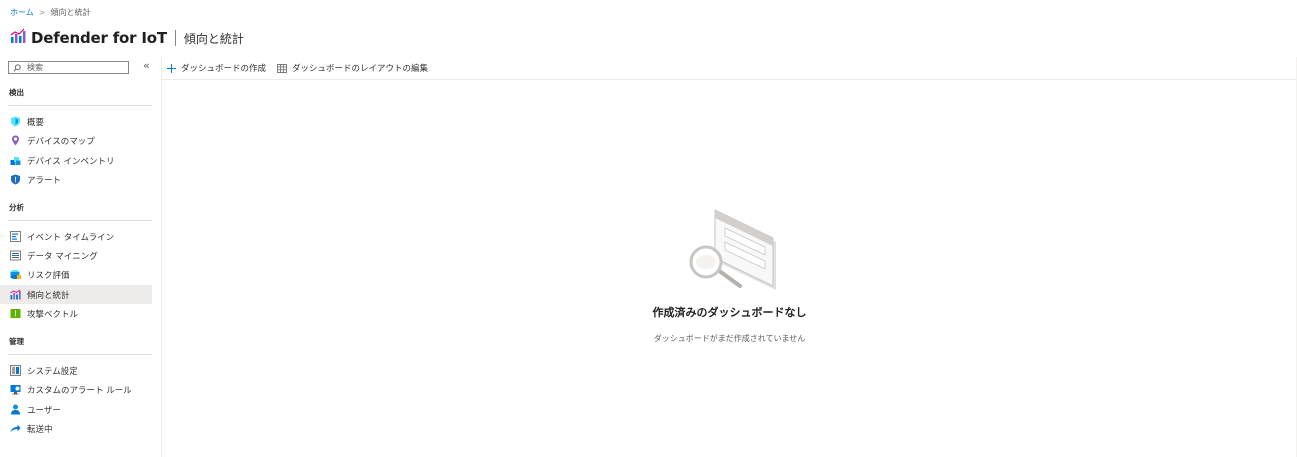 The height and width of the screenshot is (457, 1297). What do you see at coordinates (53, 314) in the screenshot?
I see `sidebar-item-label: 攻撃ベクトル` at bounding box center [53, 314].